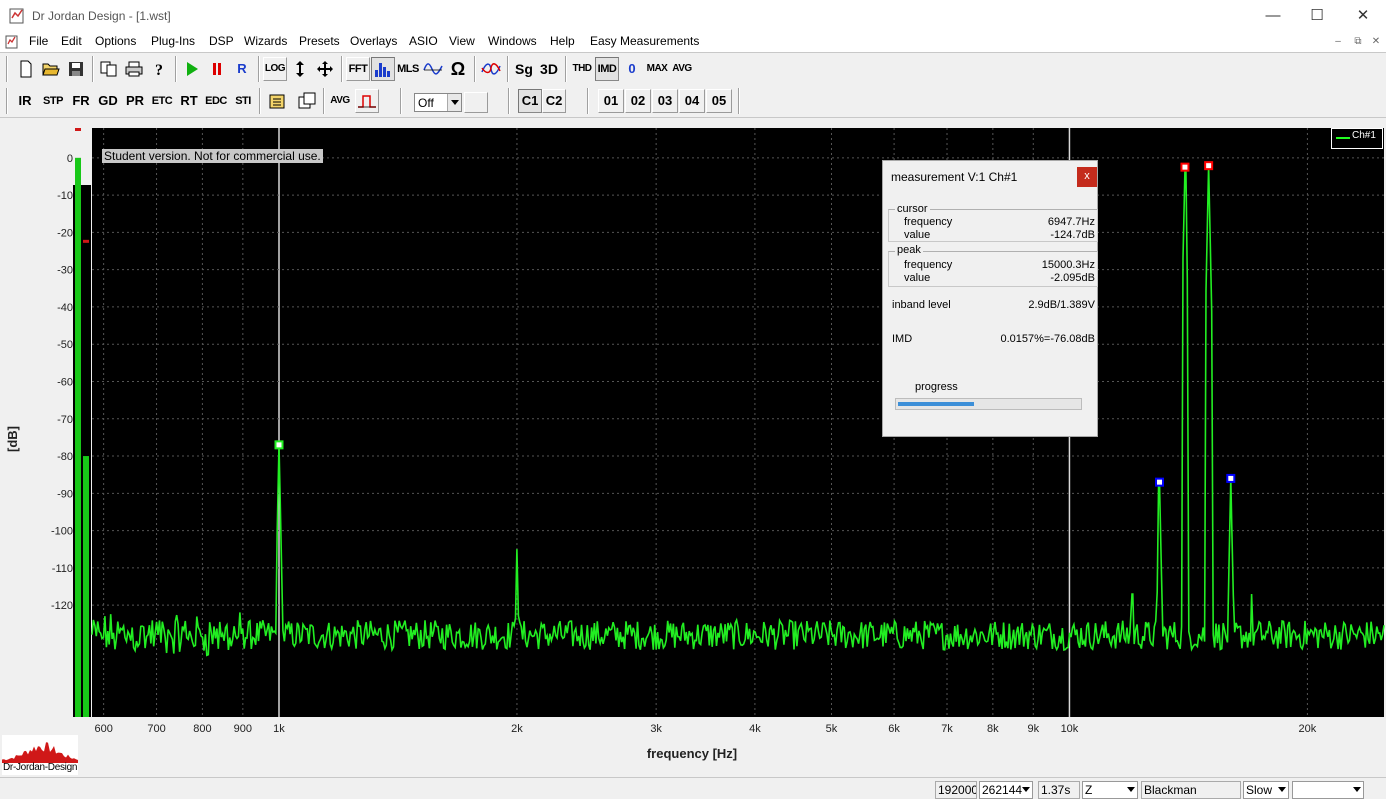 This screenshot has height=799, width=1386. I want to click on menu-windows: Windows, so click(512, 41).